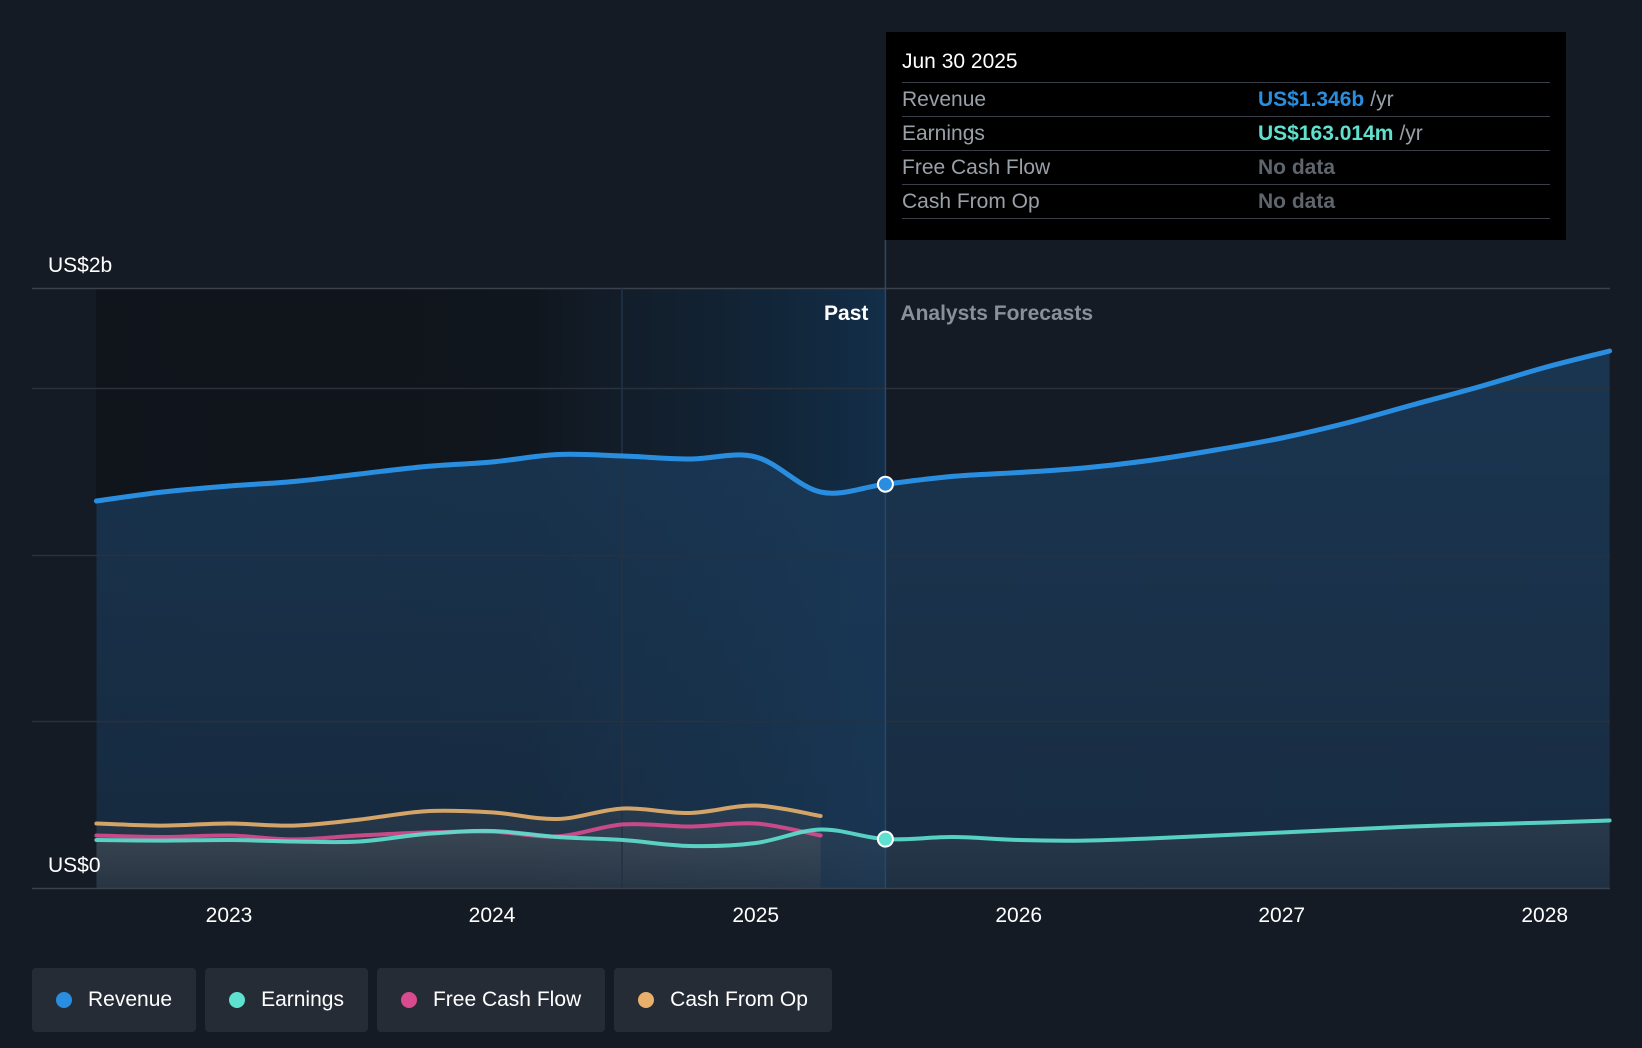 The width and height of the screenshot is (1642, 1048). I want to click on earnings-point, so click(885, 839).